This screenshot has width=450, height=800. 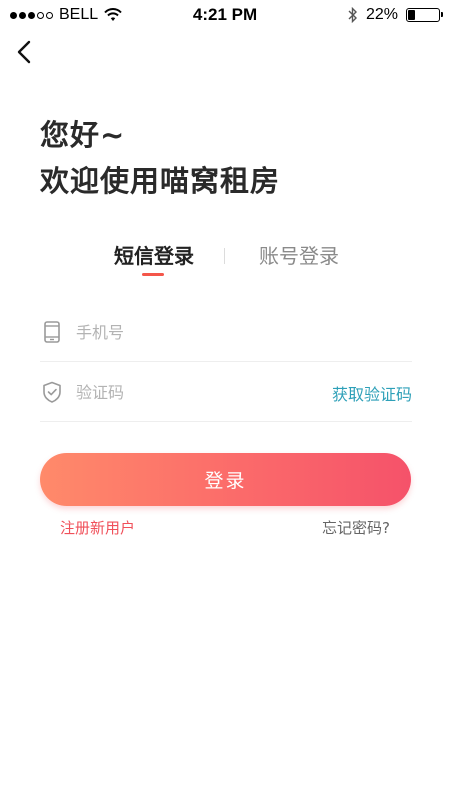 What do you see at coordinates (352, 15) in the screenshot?
I see `bluetooth-icon` at bounding box center [352, 15].